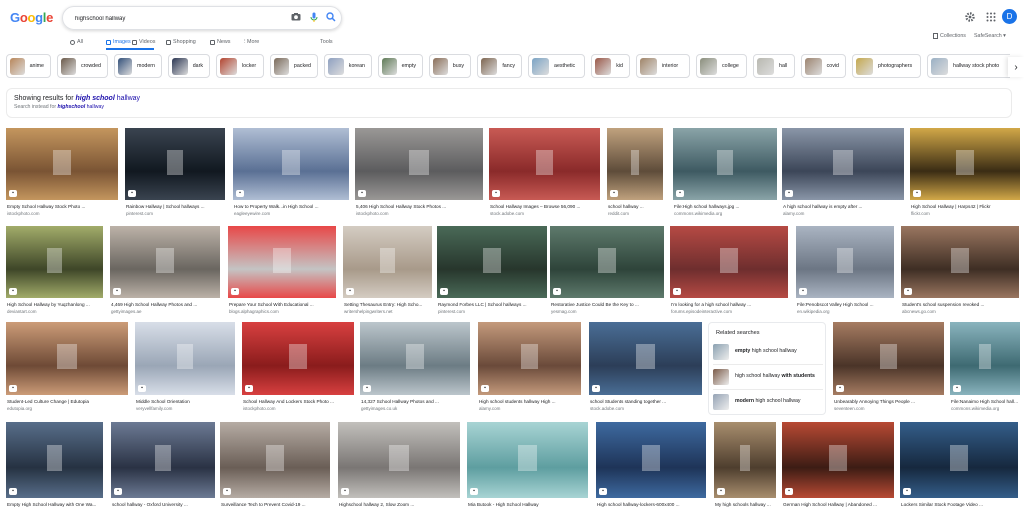 This screenshot has height=526, width=1024. Describe the element at coordinates (220, 42) in the screenshot. I see `tab-news: News` at that location.